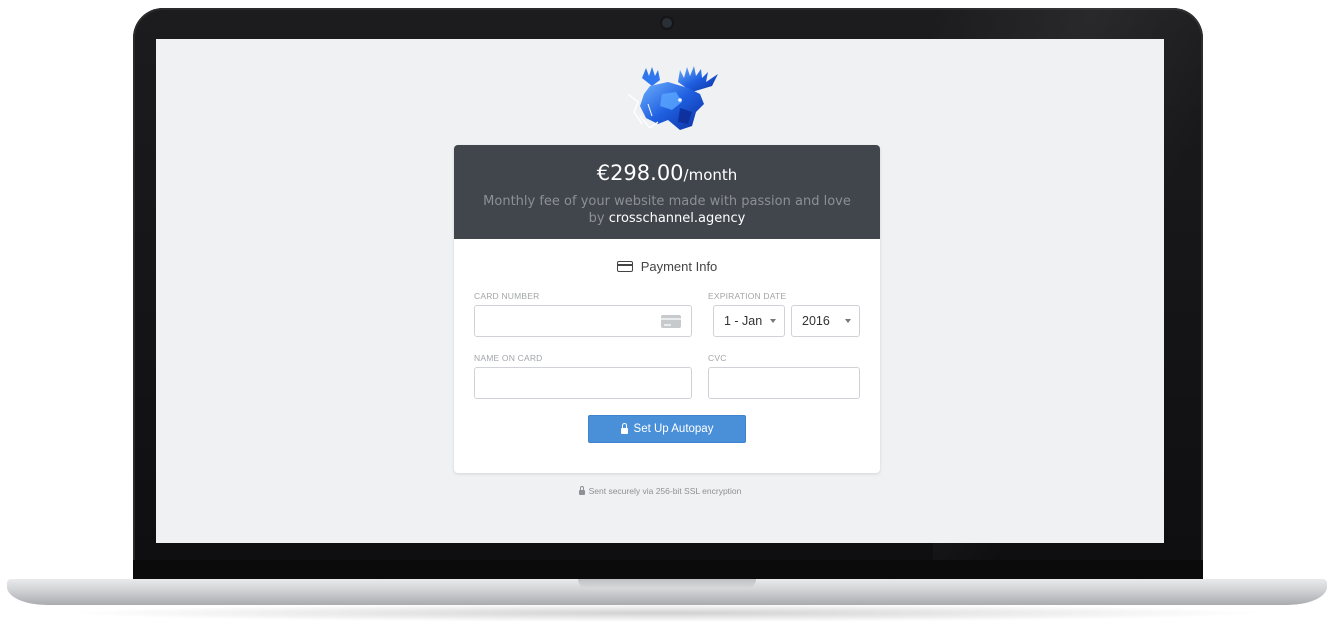  I want to click on month-value: 1 - Jan, so click(743, 321).